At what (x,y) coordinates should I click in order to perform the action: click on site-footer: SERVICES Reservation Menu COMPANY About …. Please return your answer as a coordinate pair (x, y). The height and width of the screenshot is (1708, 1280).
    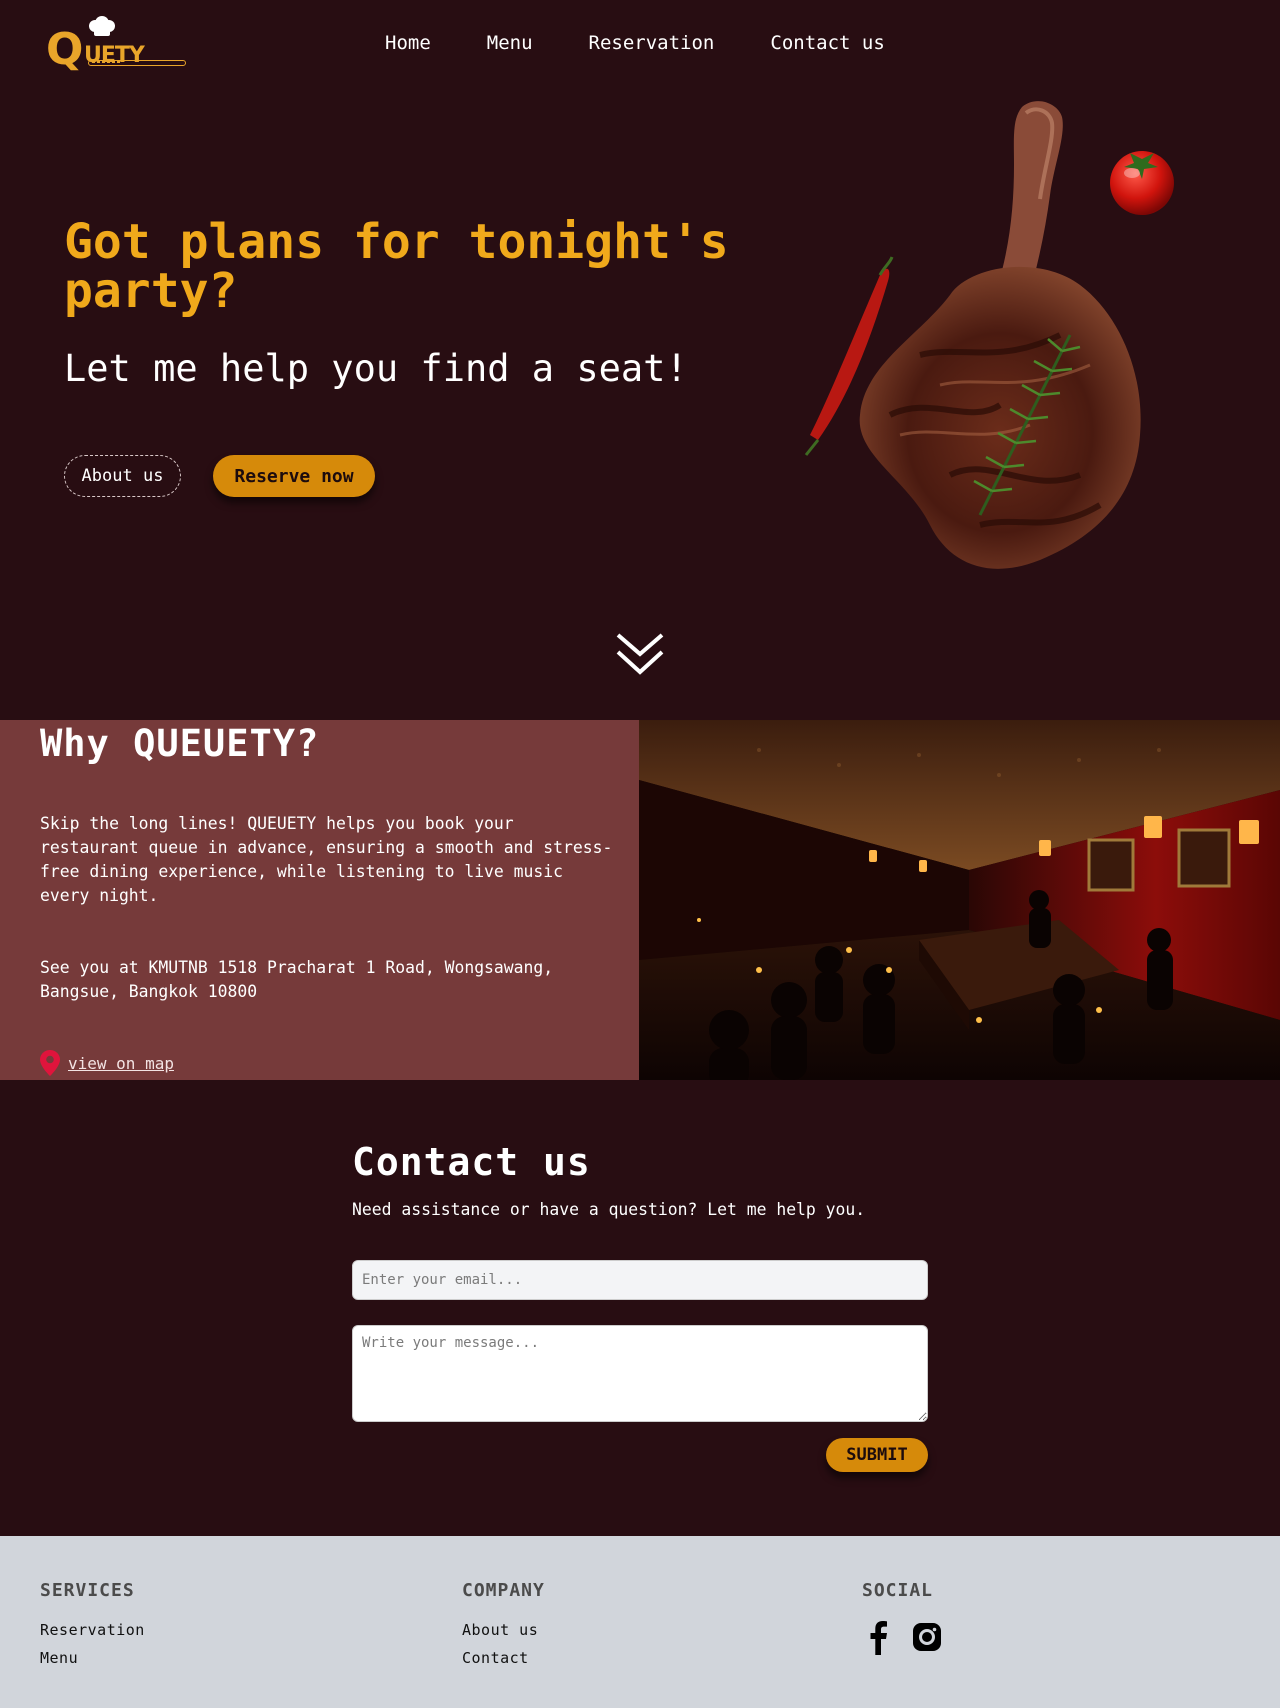
    Looking at the image, I should click on (640, 1622).